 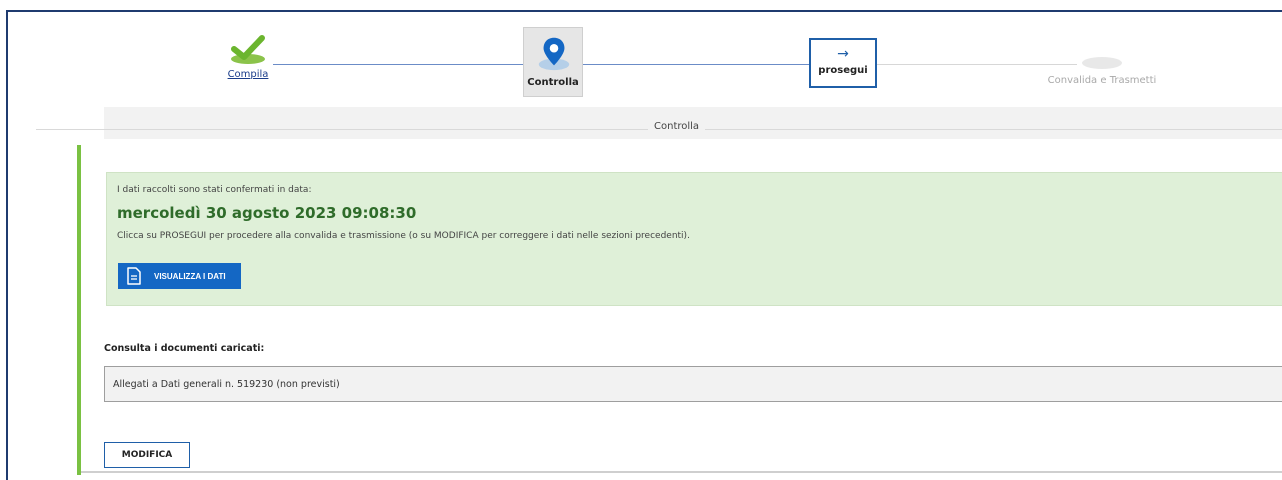 What do you see at coordinates (681, 472) in the screenshot?
I see `panel-bottom-border` at bounding box center [681, 472].